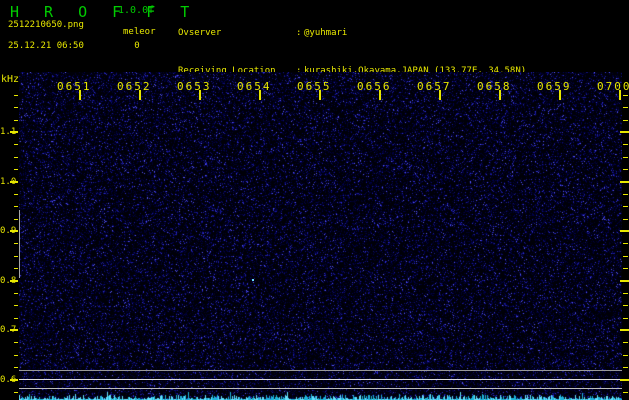 Image resolution: width=629 pixels, height=400 pixels. Describe the element at coordinates (74, 86) in the screenshot. I see `time-label: 0651` at that location.